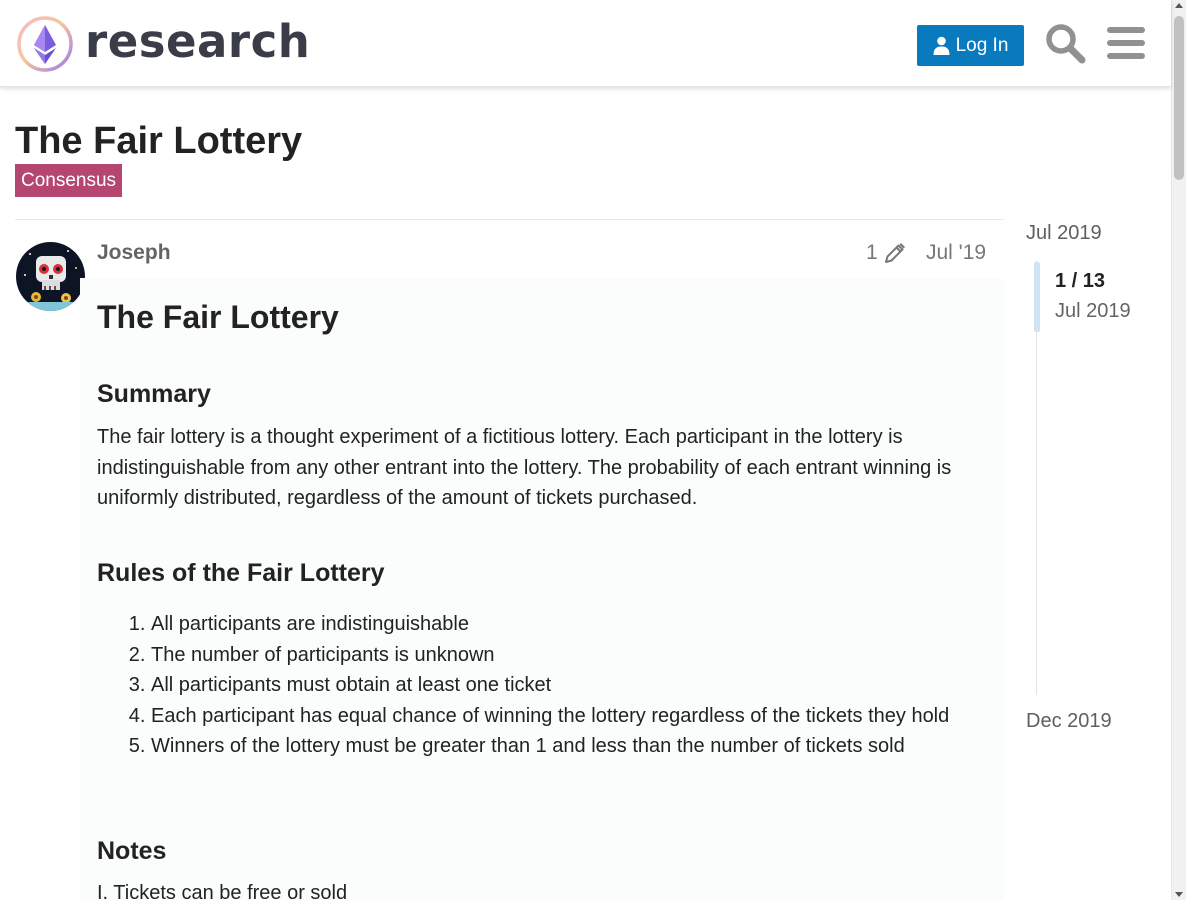  I want to click on list-item: All participants are indistinguishable, so click(569, 624).